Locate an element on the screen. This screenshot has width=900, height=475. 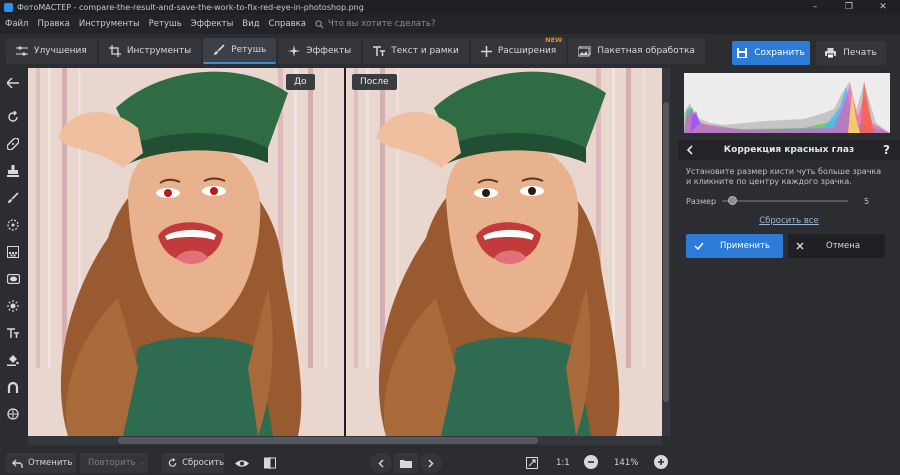
tab-retouch: Ретушь is located at coordinates (240, 51).